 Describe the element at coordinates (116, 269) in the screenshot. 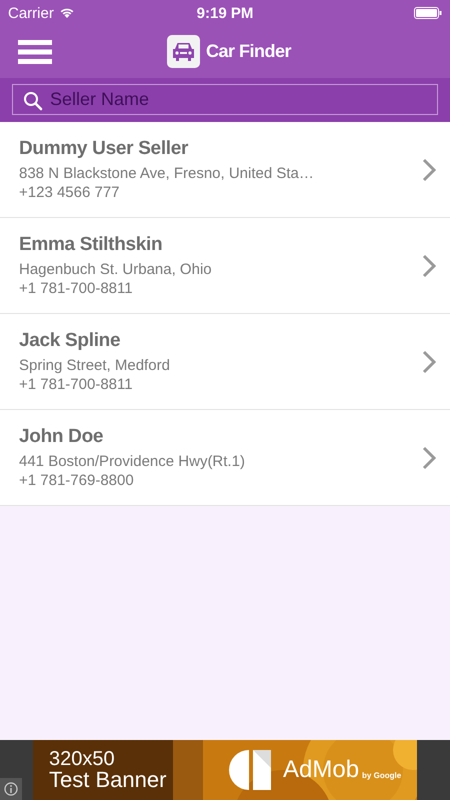

I see `seller-address: Hagenbuch St. Urbana, Ohio` at that location.